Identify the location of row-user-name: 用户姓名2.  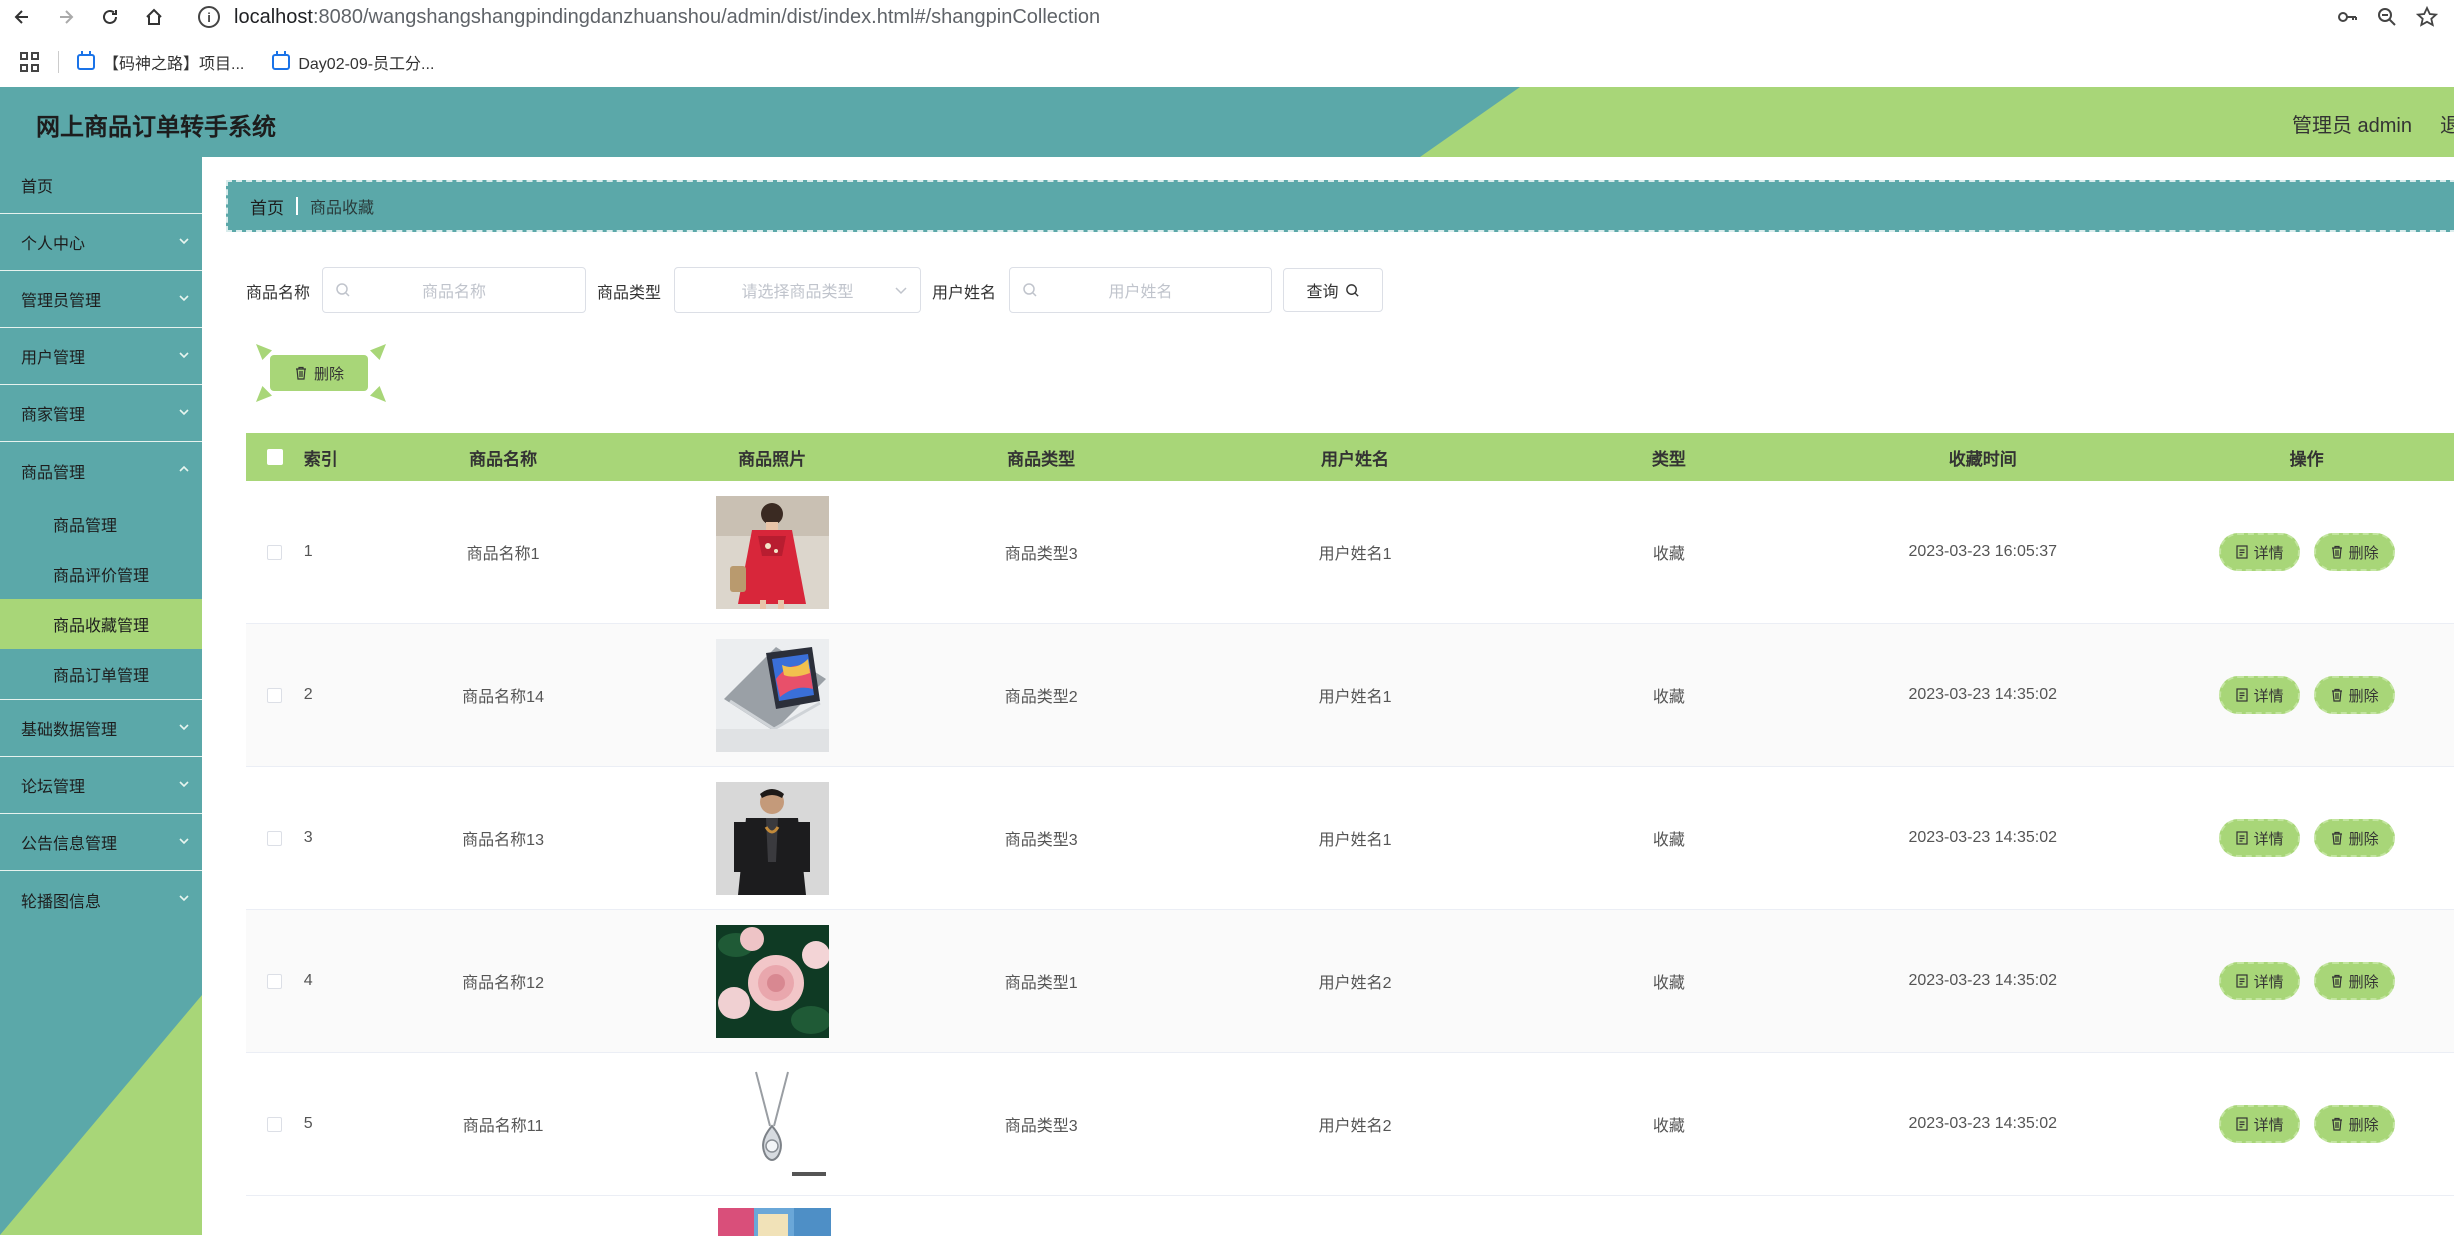
(1355, 1126).